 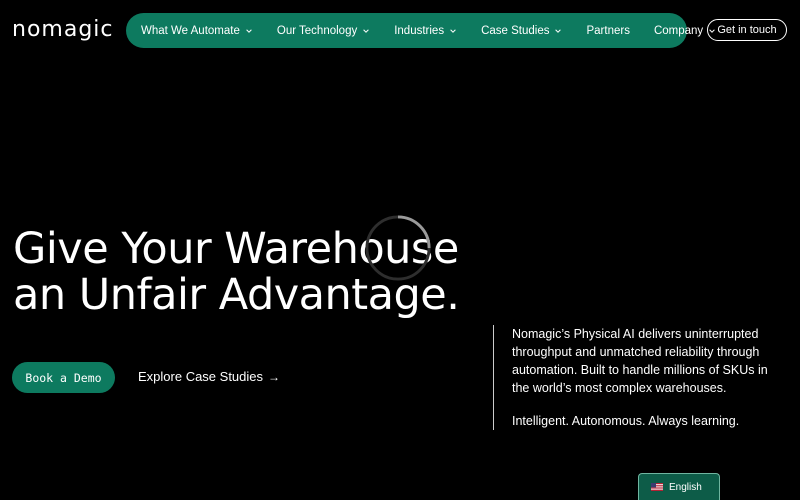 I want to click on book-demo-button: Book a Demo, so click(x=63, y=377).